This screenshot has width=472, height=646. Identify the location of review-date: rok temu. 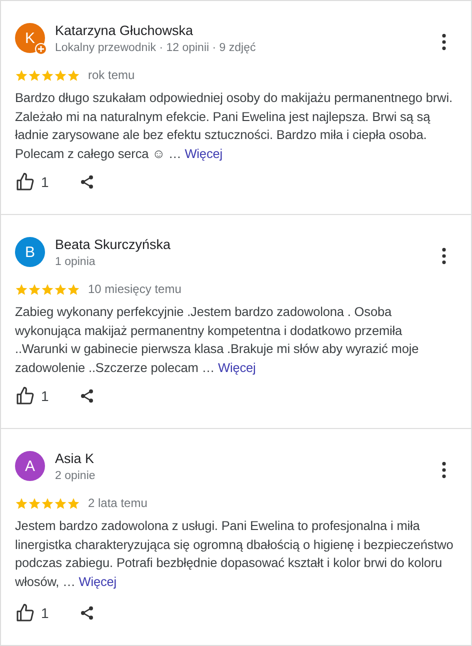
(111, 75).